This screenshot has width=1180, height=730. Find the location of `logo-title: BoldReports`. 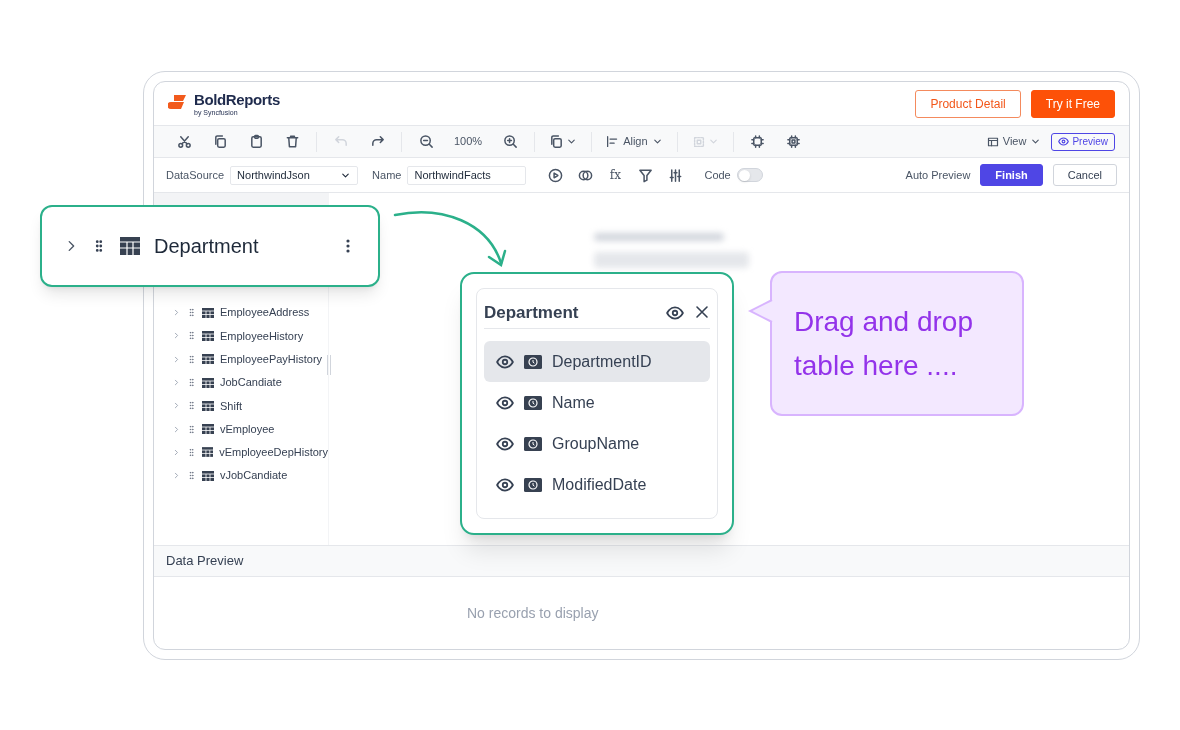

logo-title: BoldReports is located at coordinates (237, 99).